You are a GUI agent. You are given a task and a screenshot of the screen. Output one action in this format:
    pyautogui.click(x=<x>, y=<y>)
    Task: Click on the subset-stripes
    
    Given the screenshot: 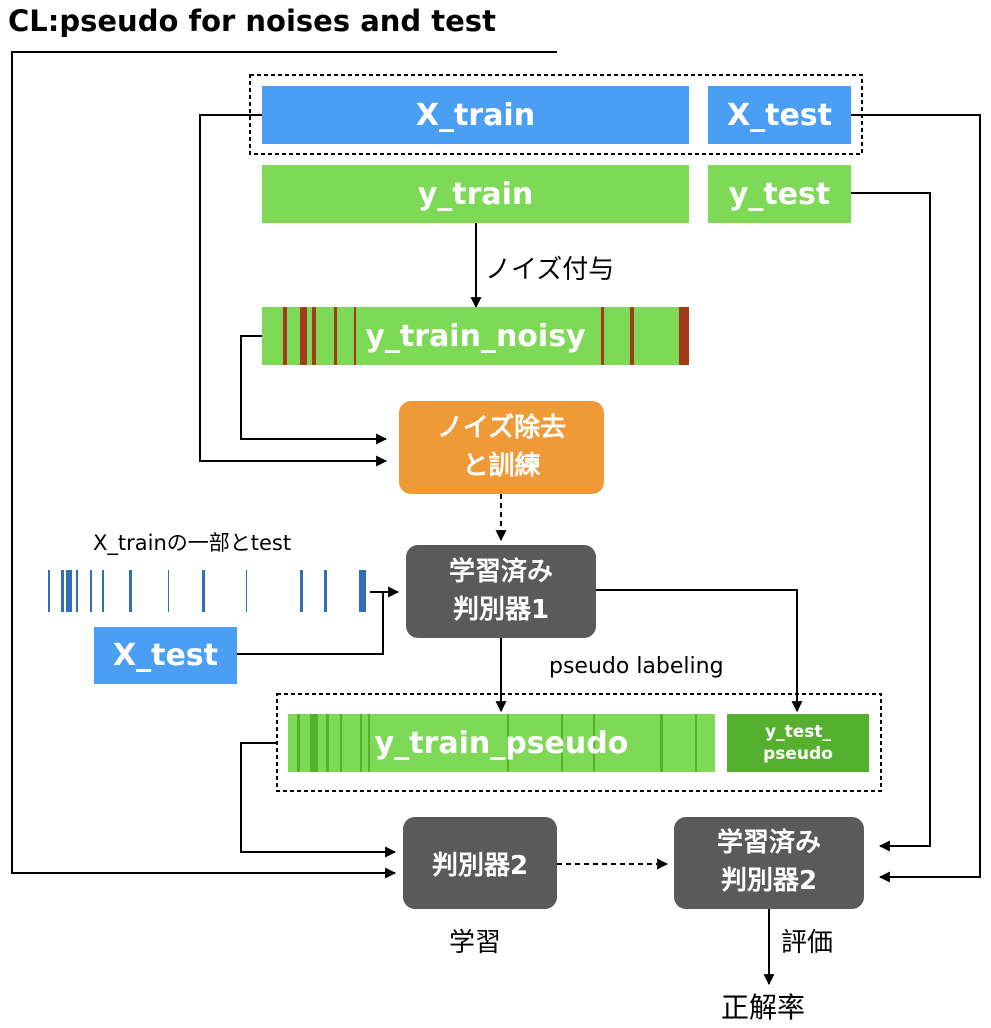 What is the action you would take?
    pyautogui.click(x=207, y=591)
    